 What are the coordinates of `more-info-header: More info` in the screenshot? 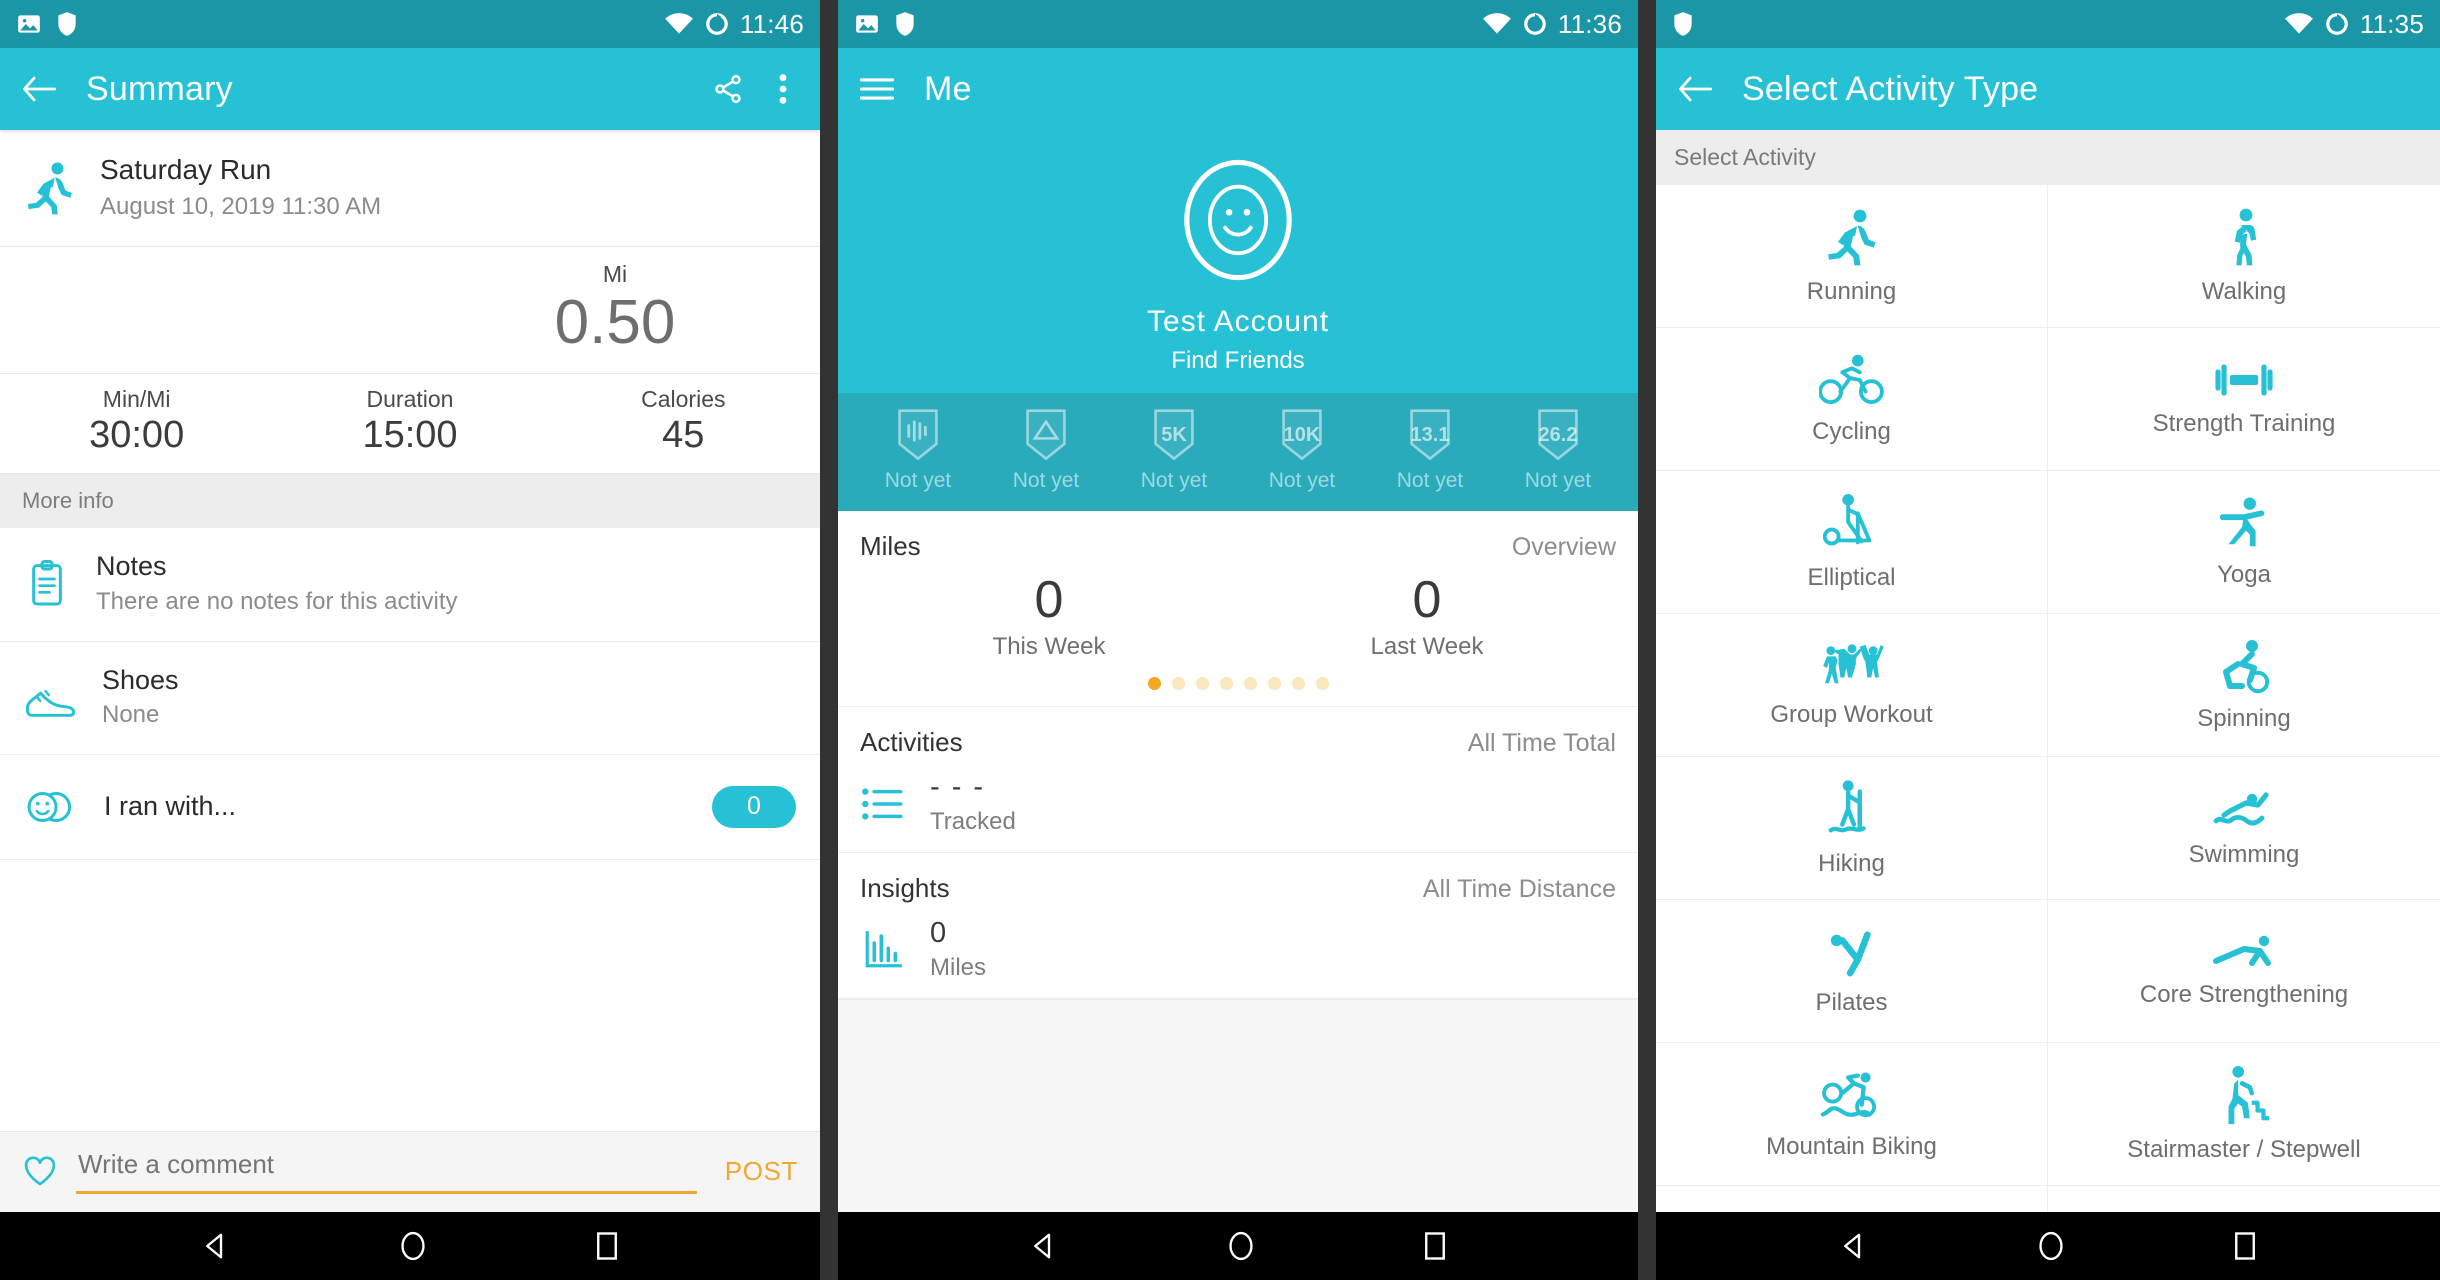 It's located at (410, 501).